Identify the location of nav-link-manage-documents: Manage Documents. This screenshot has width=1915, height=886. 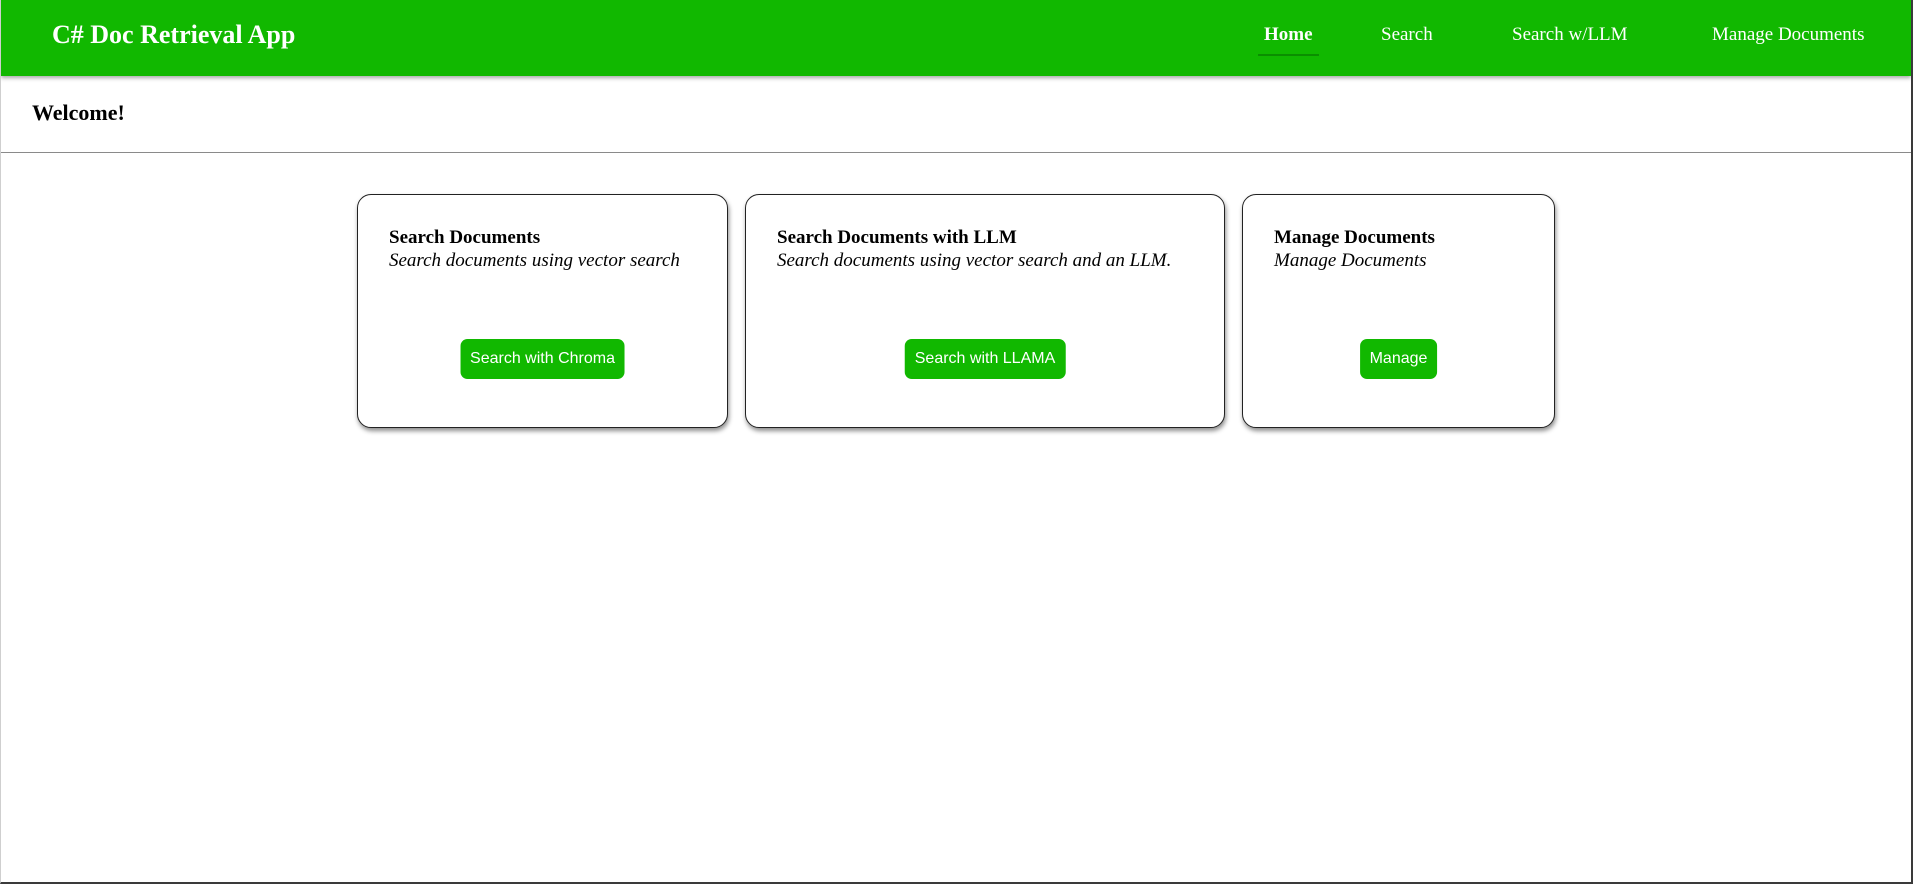
(1788, 41).